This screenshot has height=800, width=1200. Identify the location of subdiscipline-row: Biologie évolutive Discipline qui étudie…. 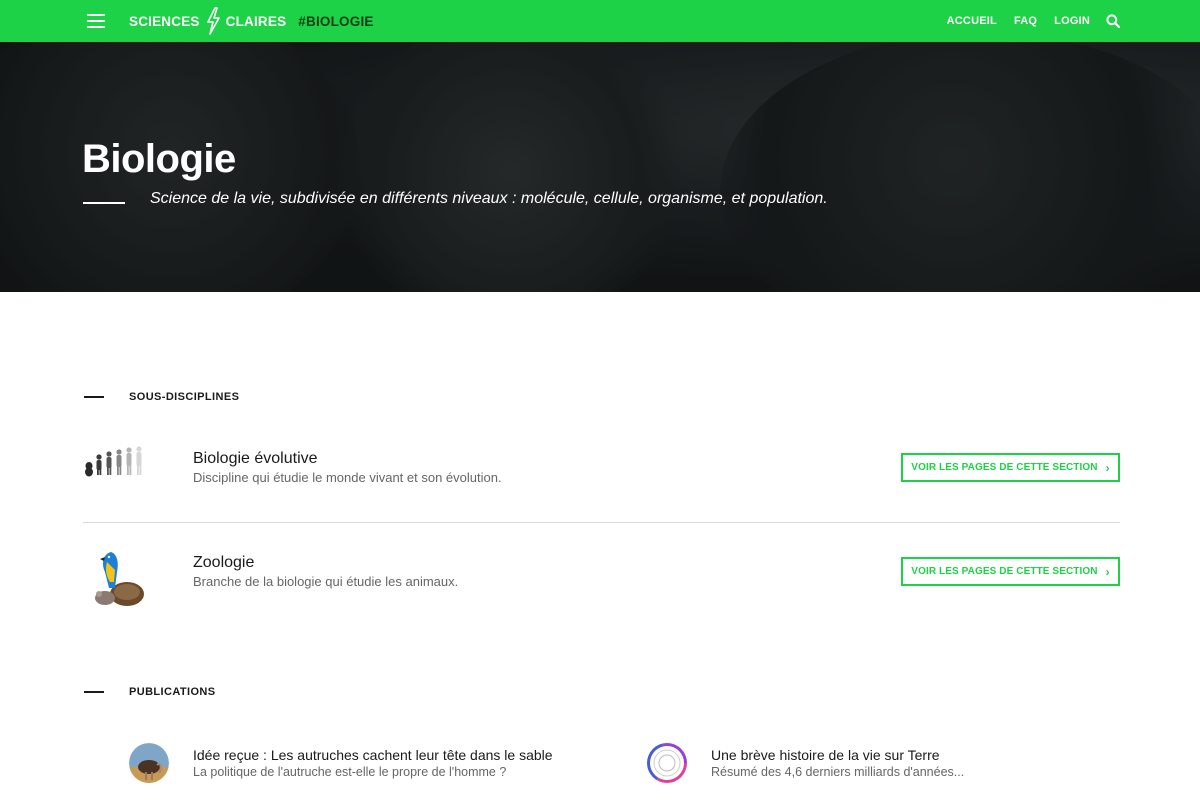
(601, 484).